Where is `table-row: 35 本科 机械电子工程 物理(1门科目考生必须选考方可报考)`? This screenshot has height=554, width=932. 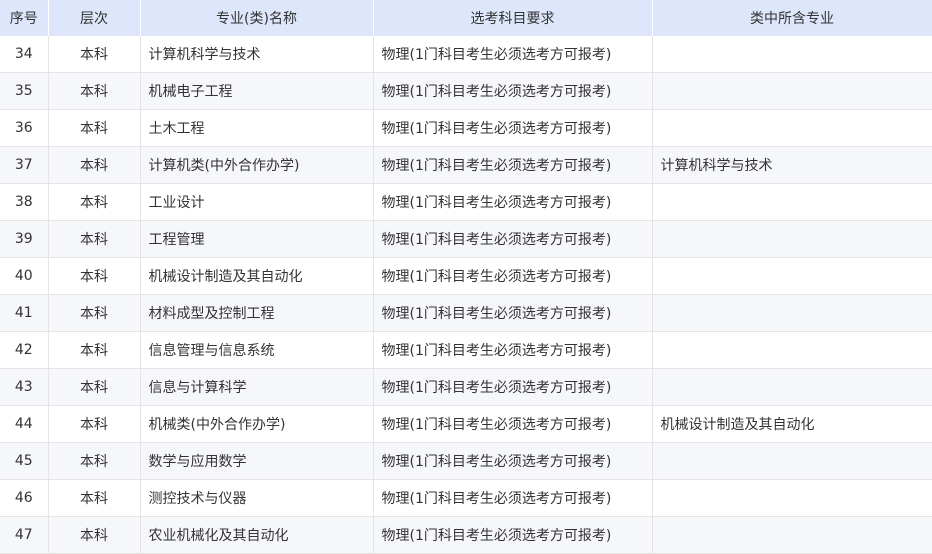
table-row: 35 本科 机械电子工程 物理(1门科目考生必须选考方可报考) is located at coordinates (466, 91).